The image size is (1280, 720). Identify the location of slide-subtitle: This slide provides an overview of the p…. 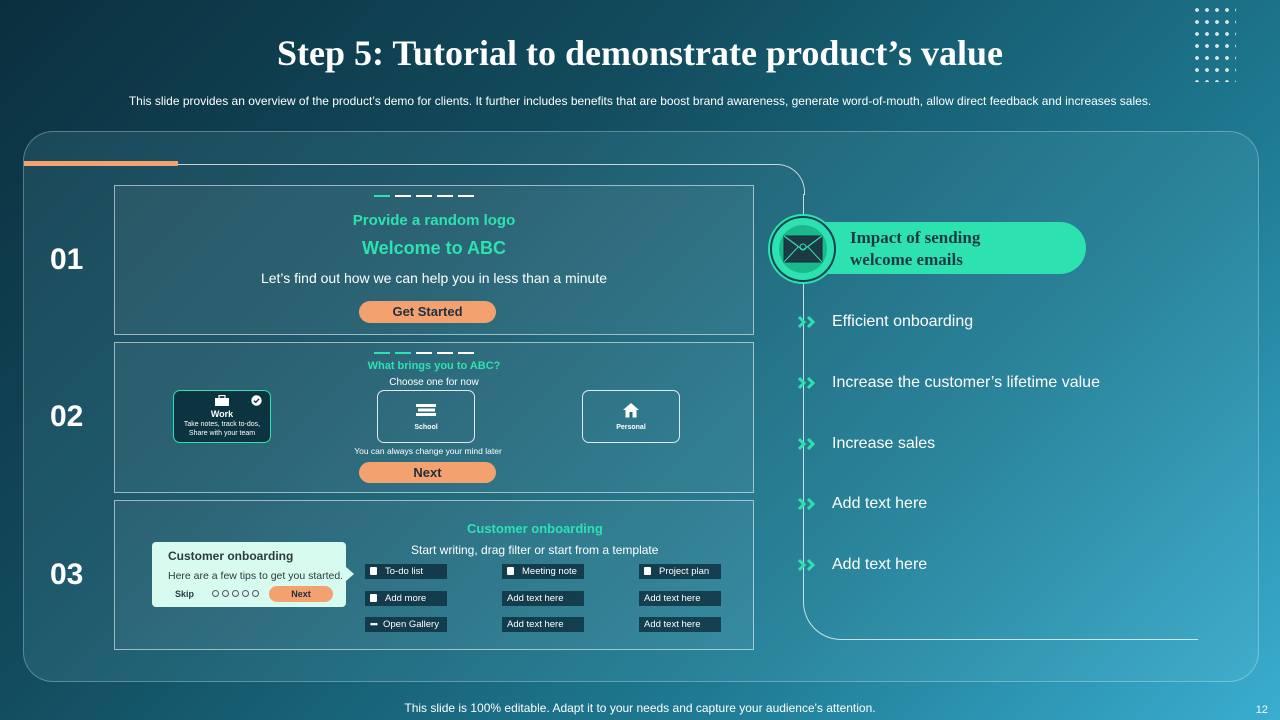
(640, 101).